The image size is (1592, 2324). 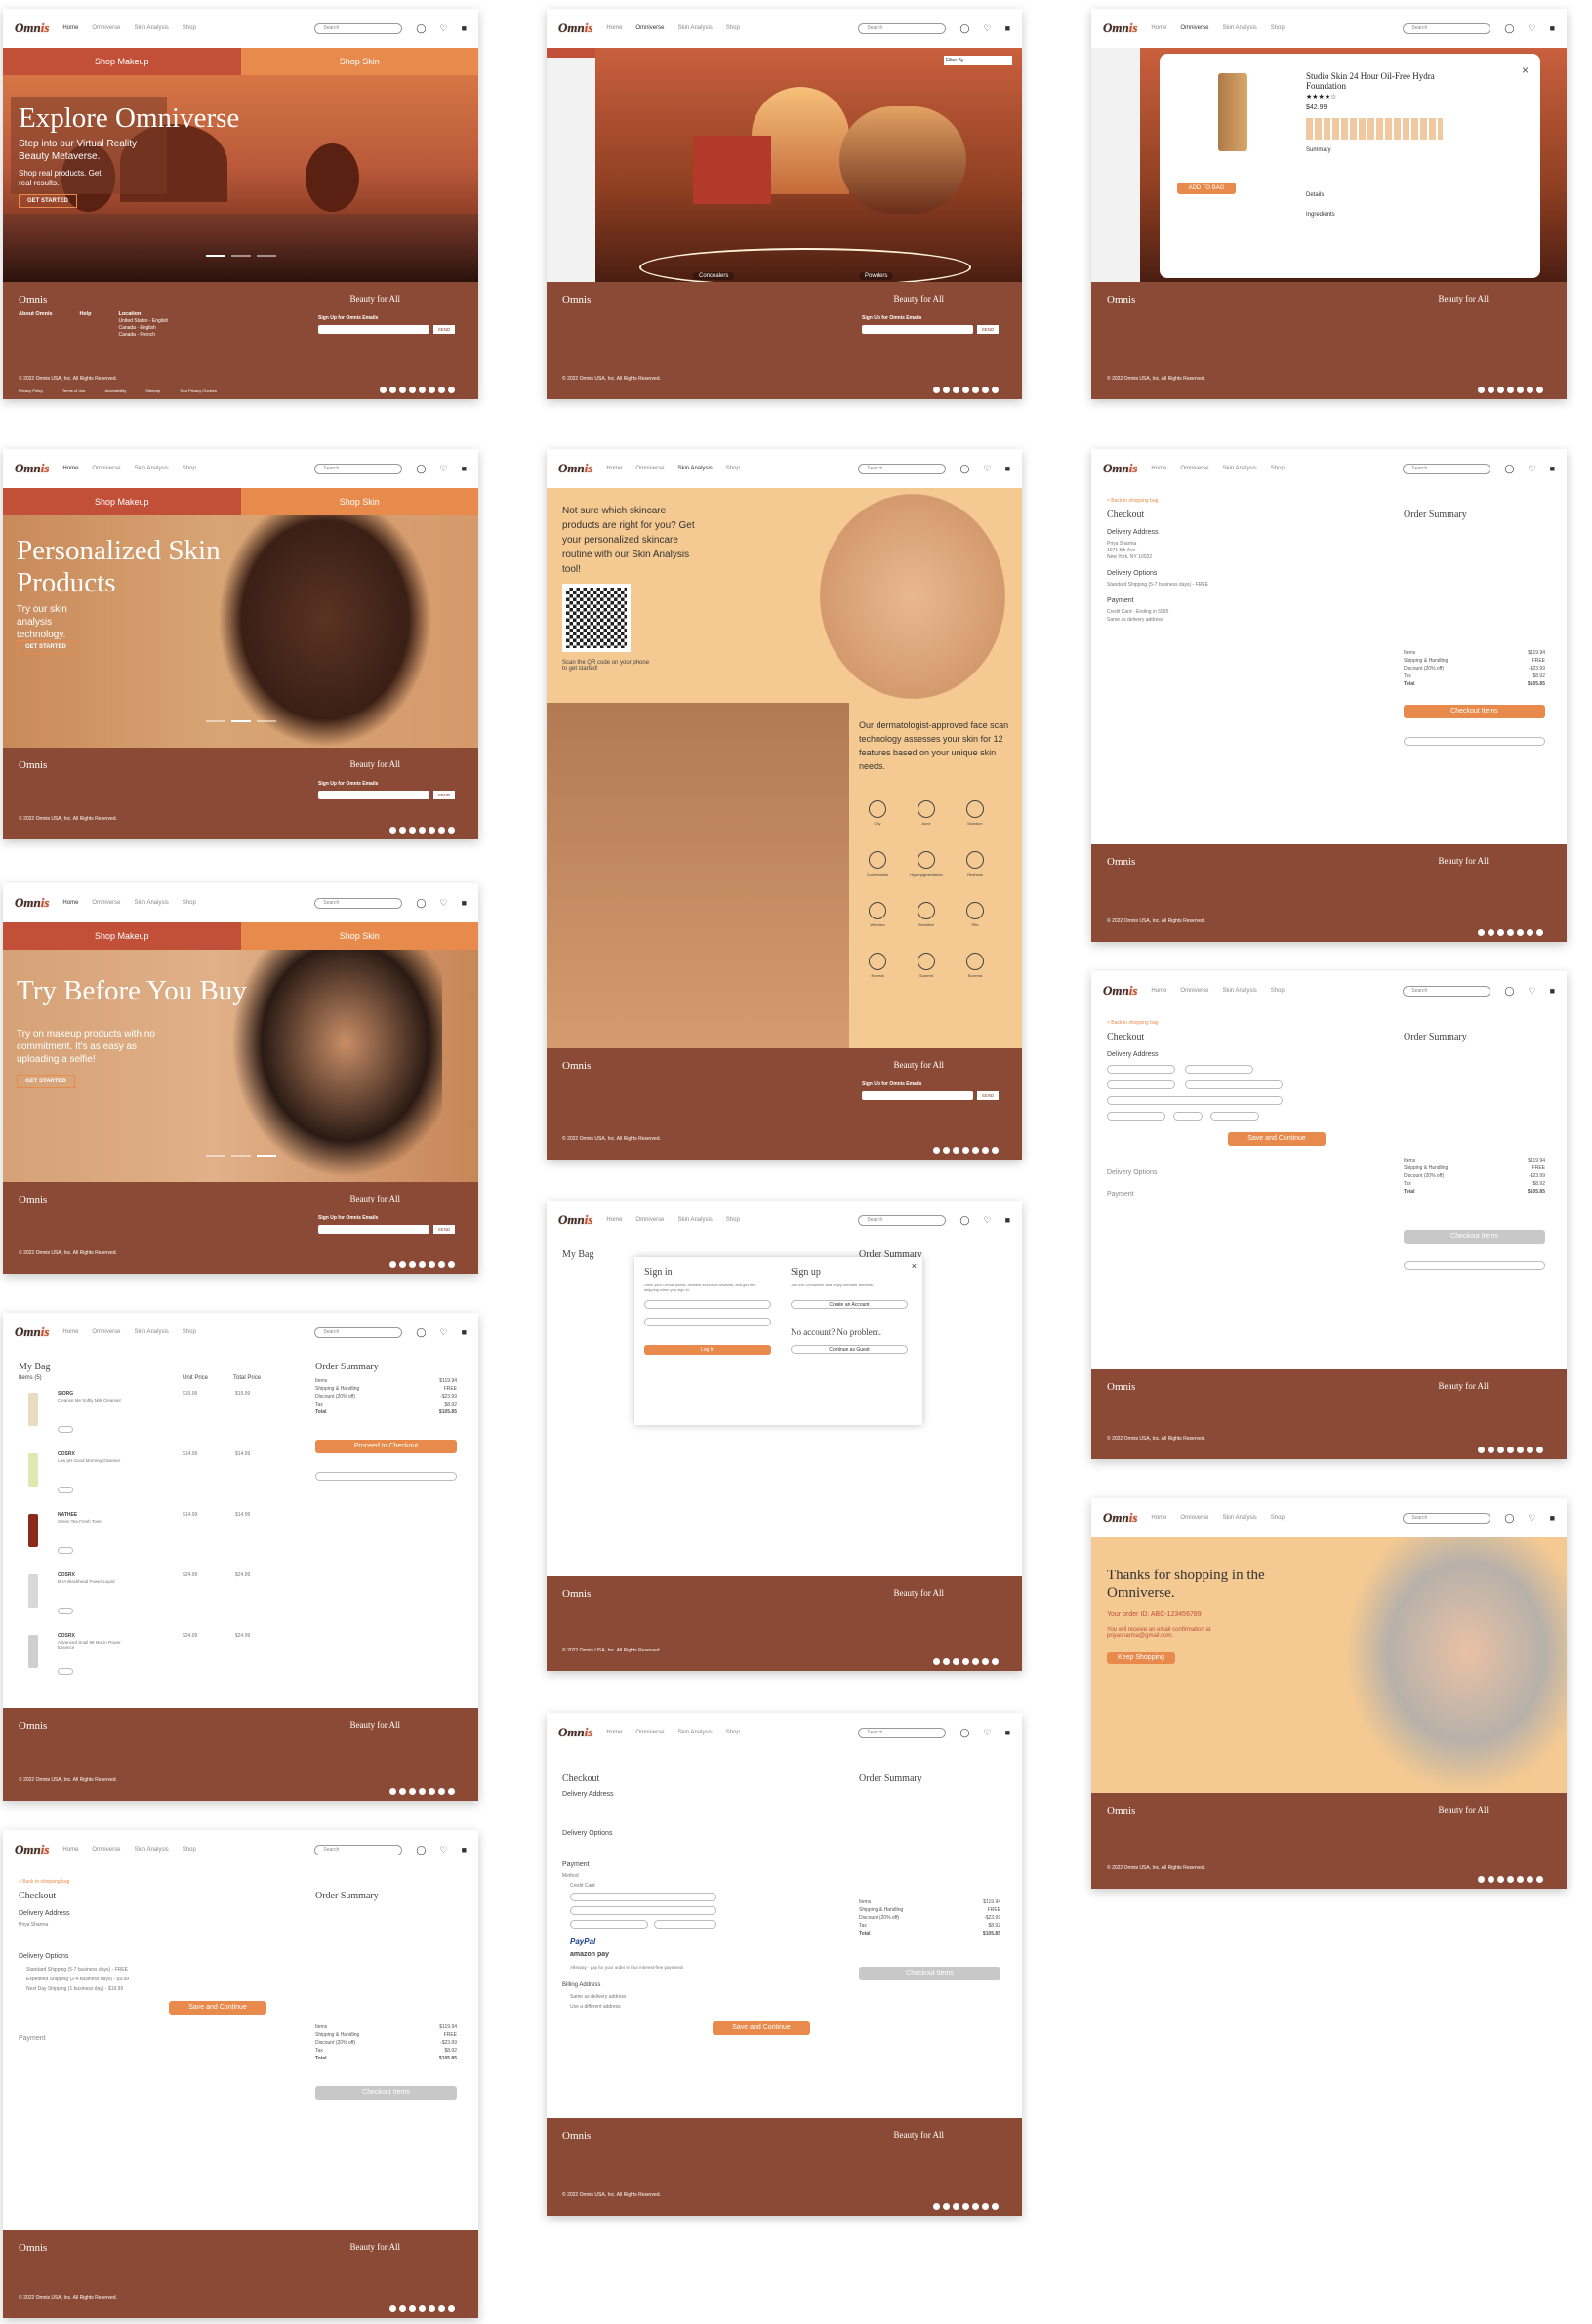 I want to click on qr-code, so click(x=596, y=618).